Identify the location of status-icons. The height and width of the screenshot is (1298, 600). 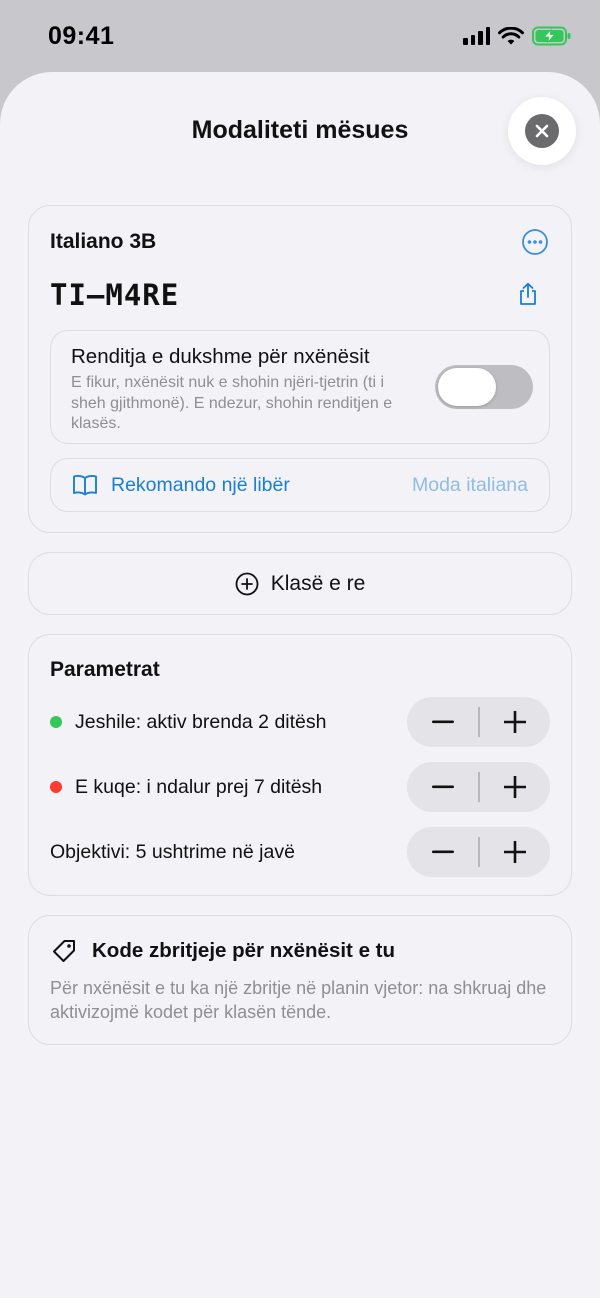
(517, 36).